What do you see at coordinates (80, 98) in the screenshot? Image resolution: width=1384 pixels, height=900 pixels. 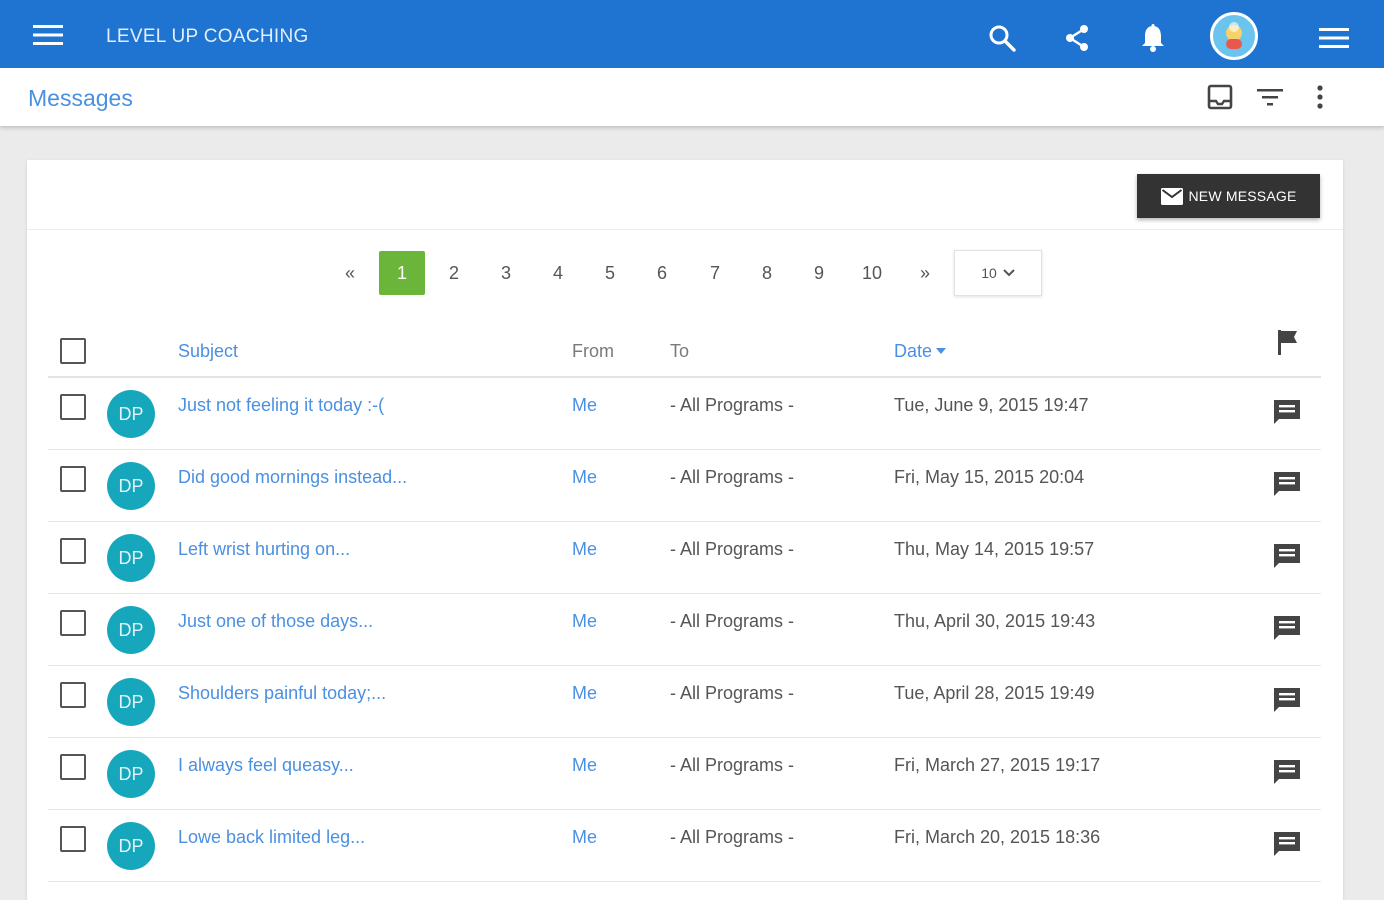 I see `page-title: Messages` at bounding box center [80, 98].